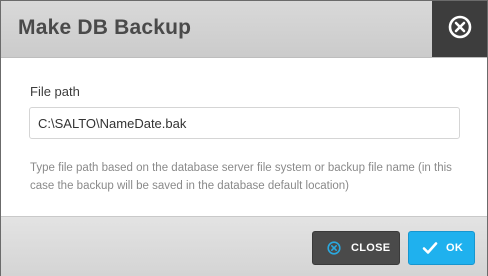 This screenshot has height=276, width=488. I want to click on close-button: CLOSE, so click(356, 248).